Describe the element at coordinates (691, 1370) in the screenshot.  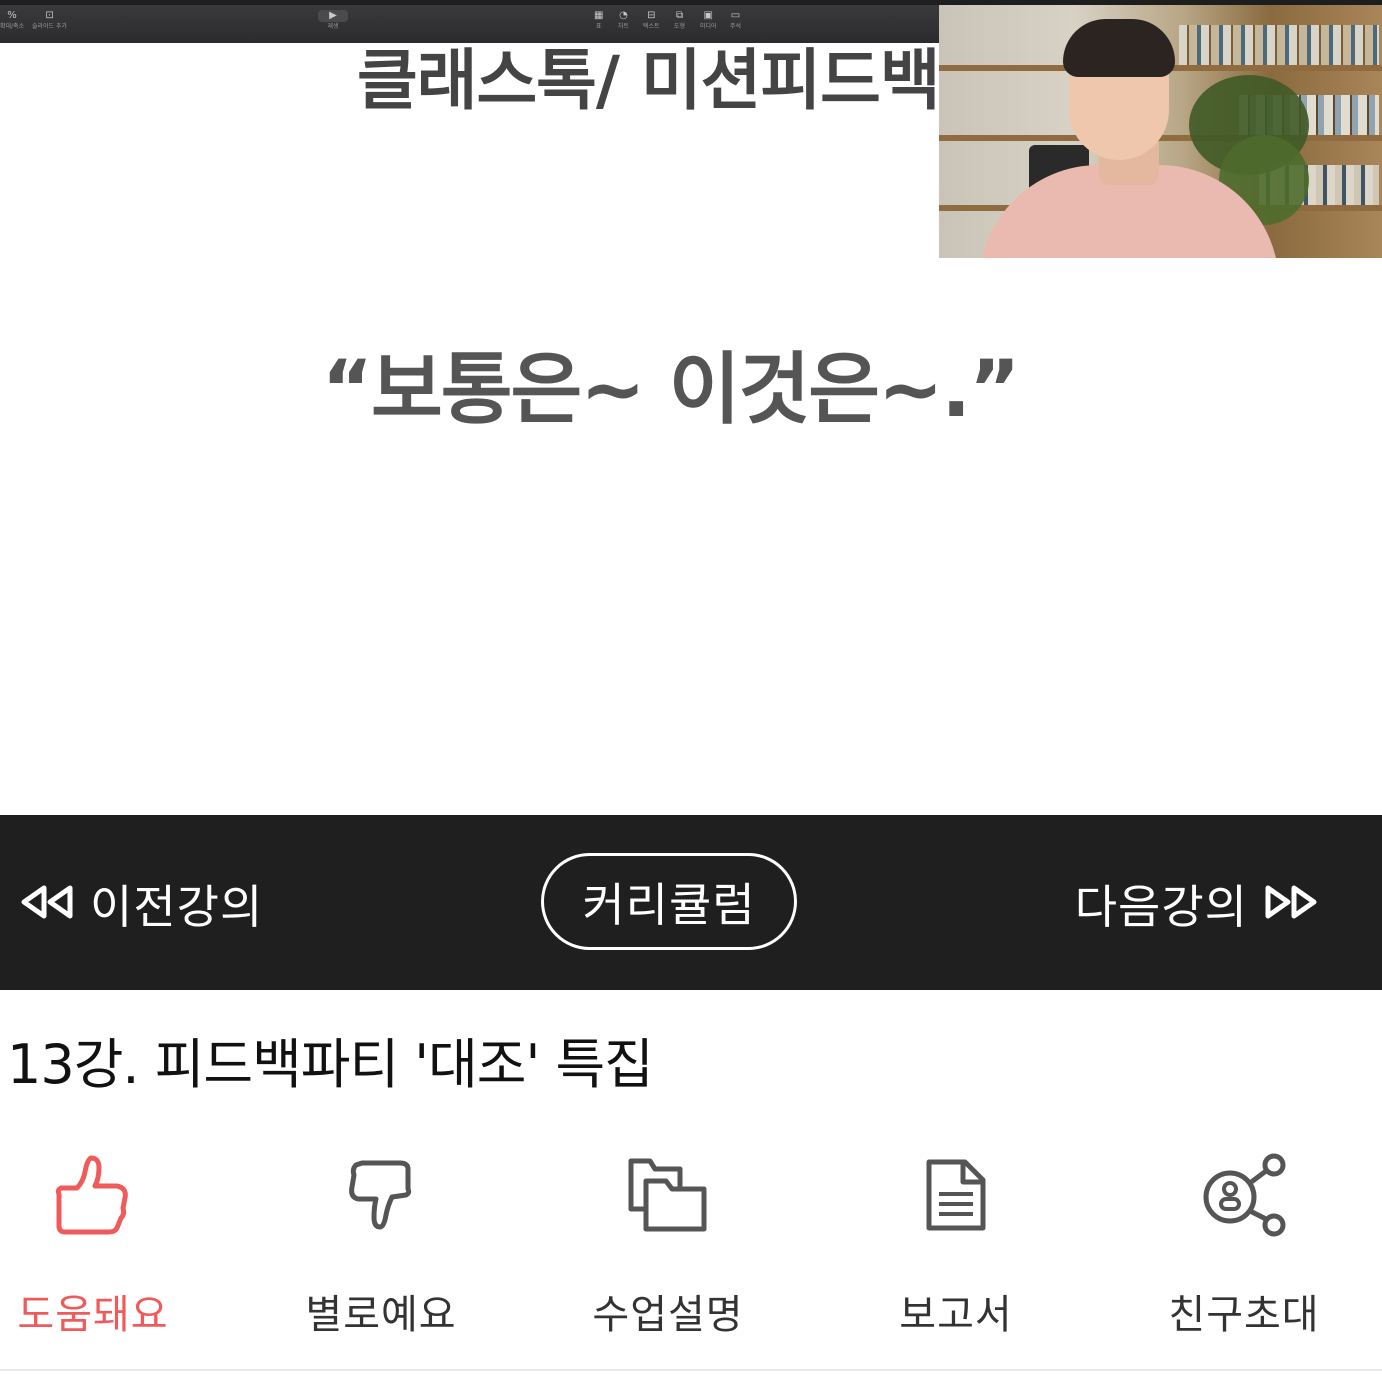
I see `divider` at that location.